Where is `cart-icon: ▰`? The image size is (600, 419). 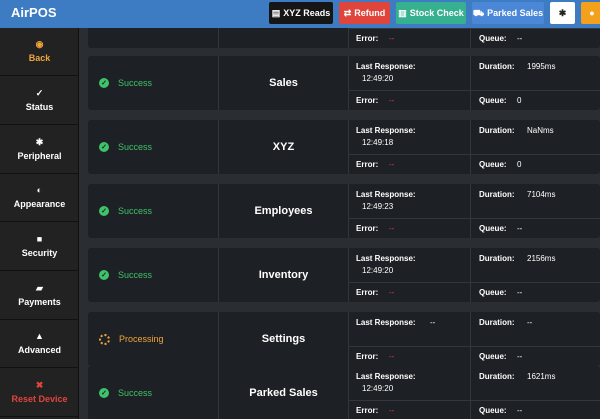
cart-icon: ▰ is located at coordinates (39, 288).